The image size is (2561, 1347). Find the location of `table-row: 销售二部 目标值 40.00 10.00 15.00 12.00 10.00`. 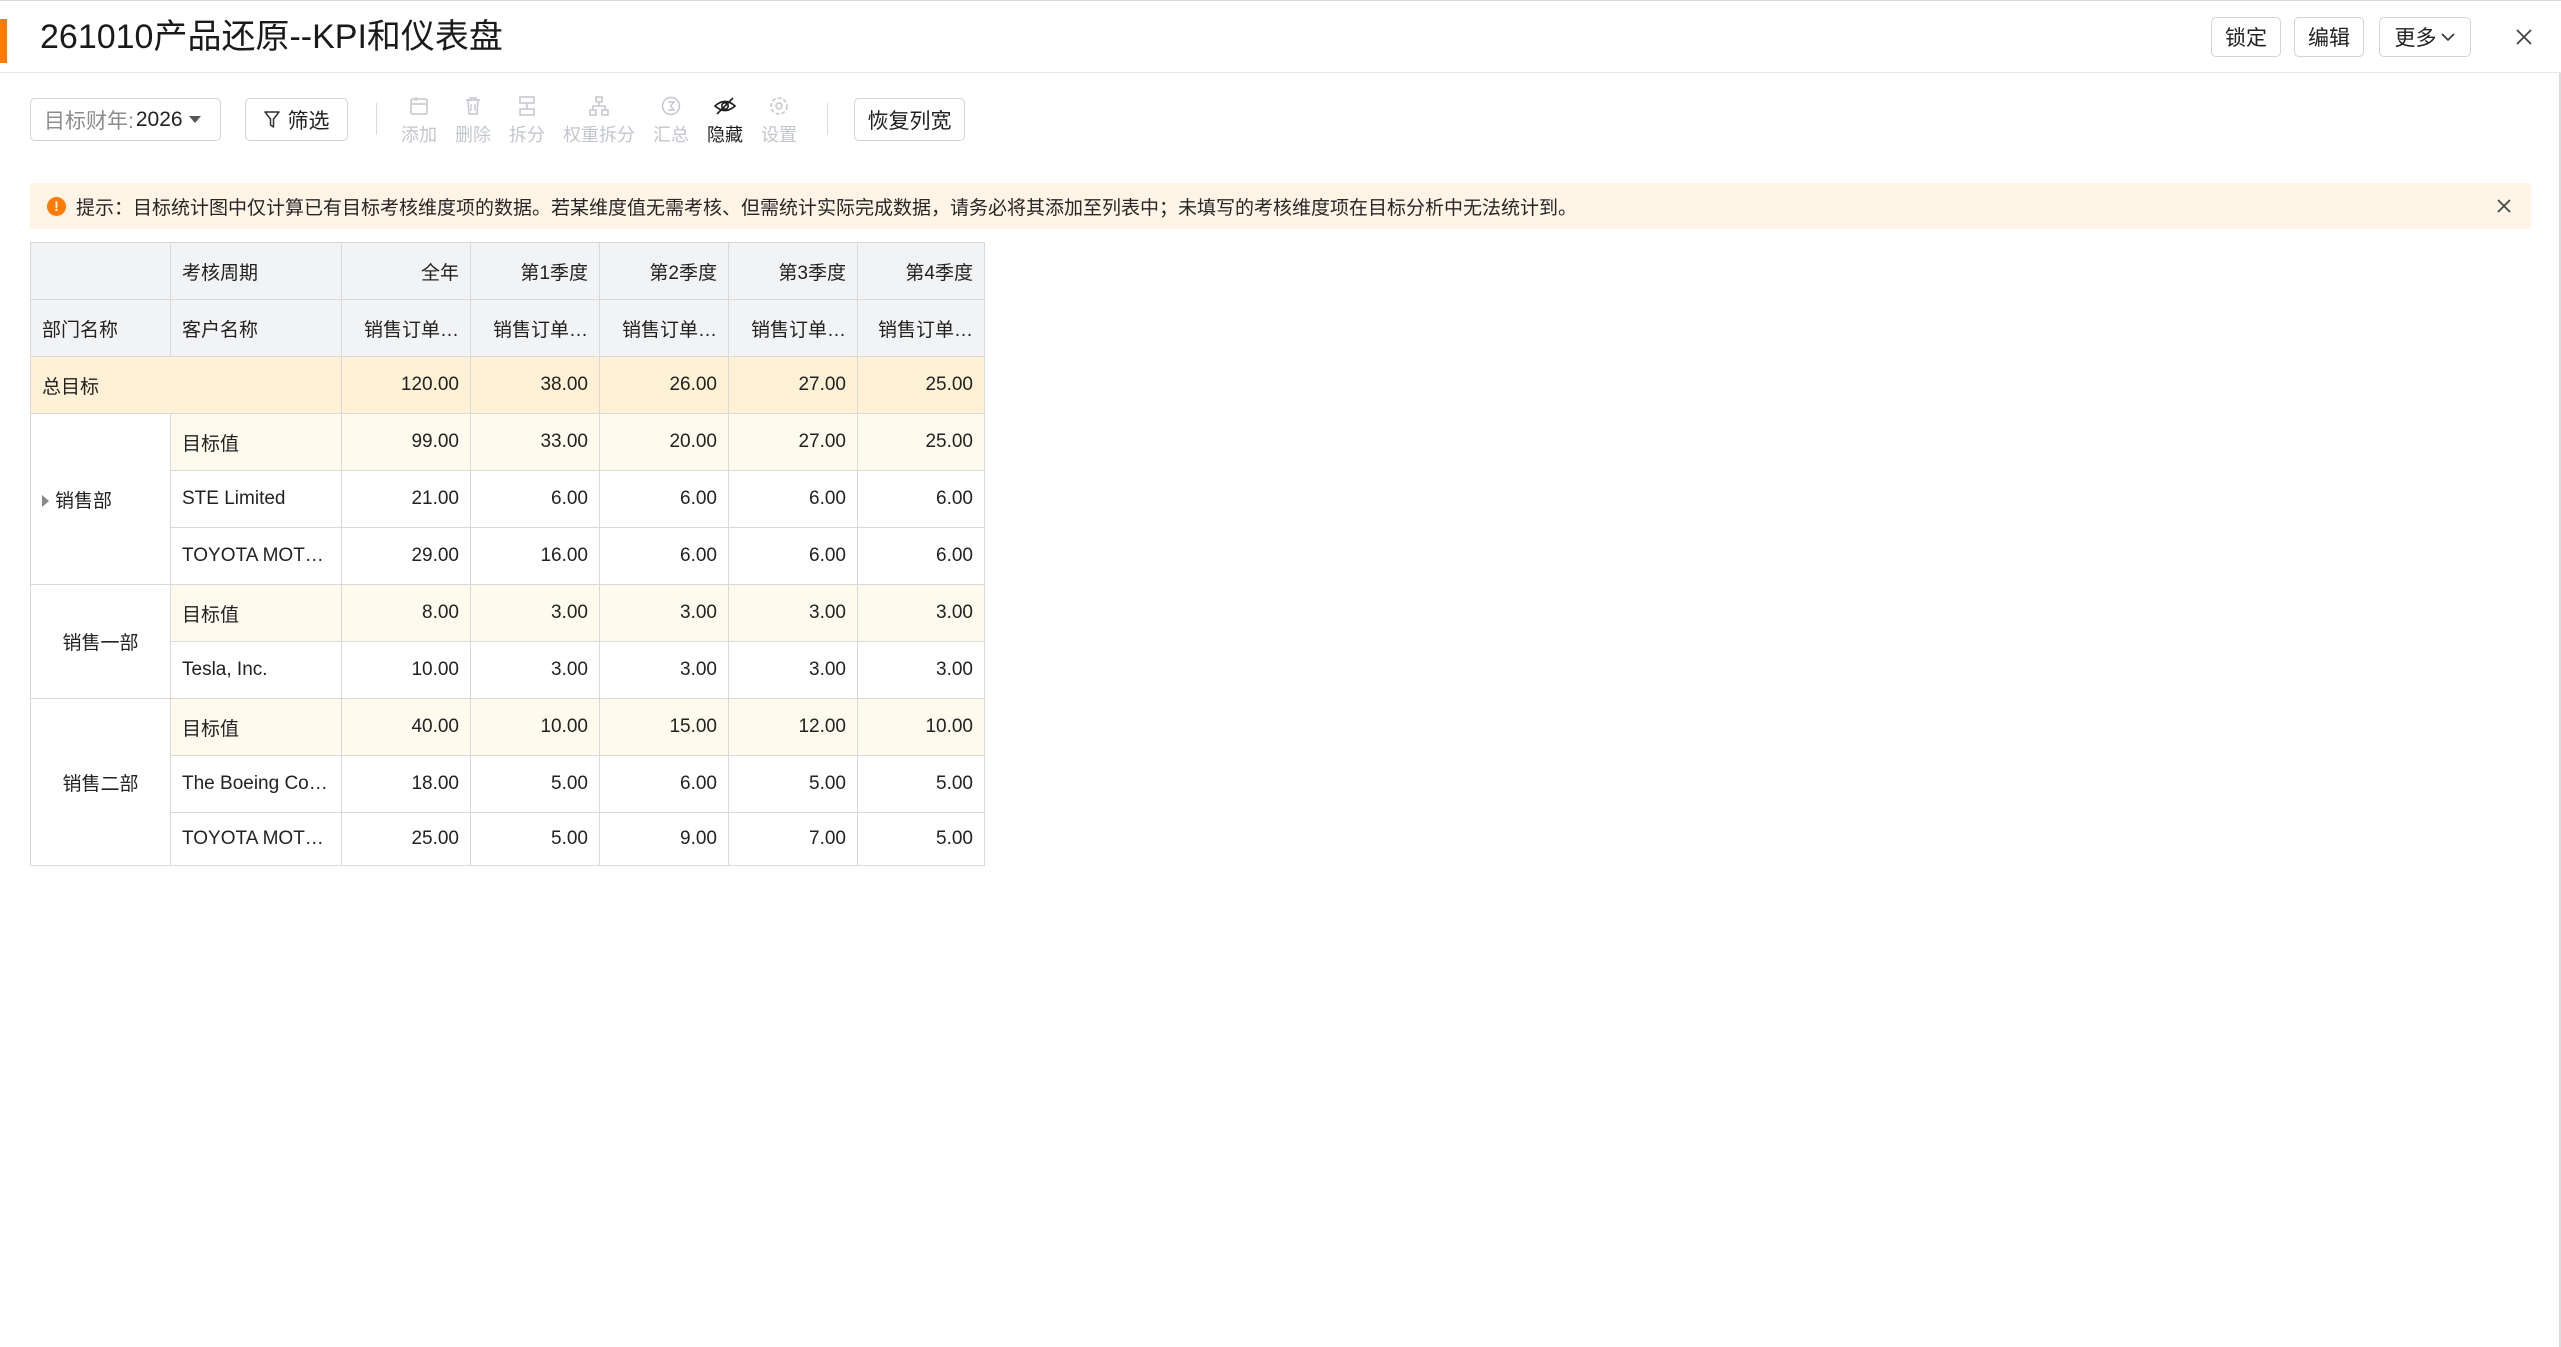

table-row: 销售二部 目标值 40.00 10.00 15.00 12.00 10.00 is located at coordinates (507, 782).